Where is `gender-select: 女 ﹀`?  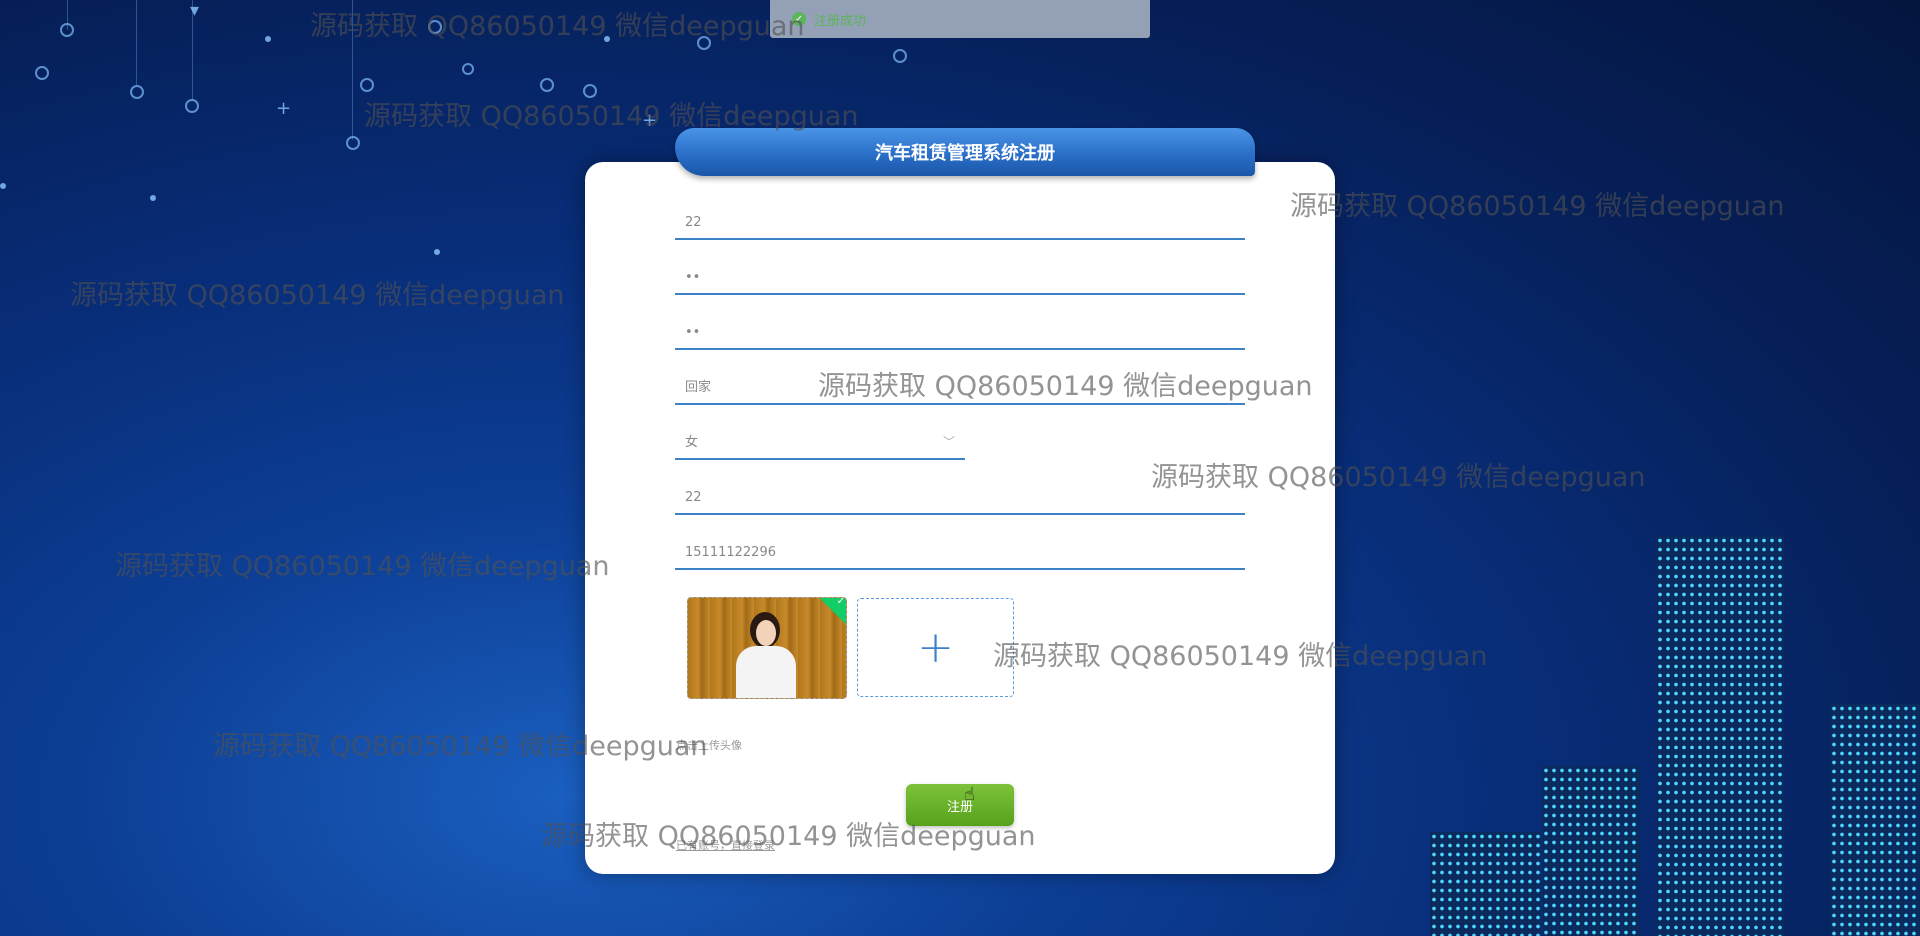 gender-select: 女 ﹀ is located at coordinates (820, 444).